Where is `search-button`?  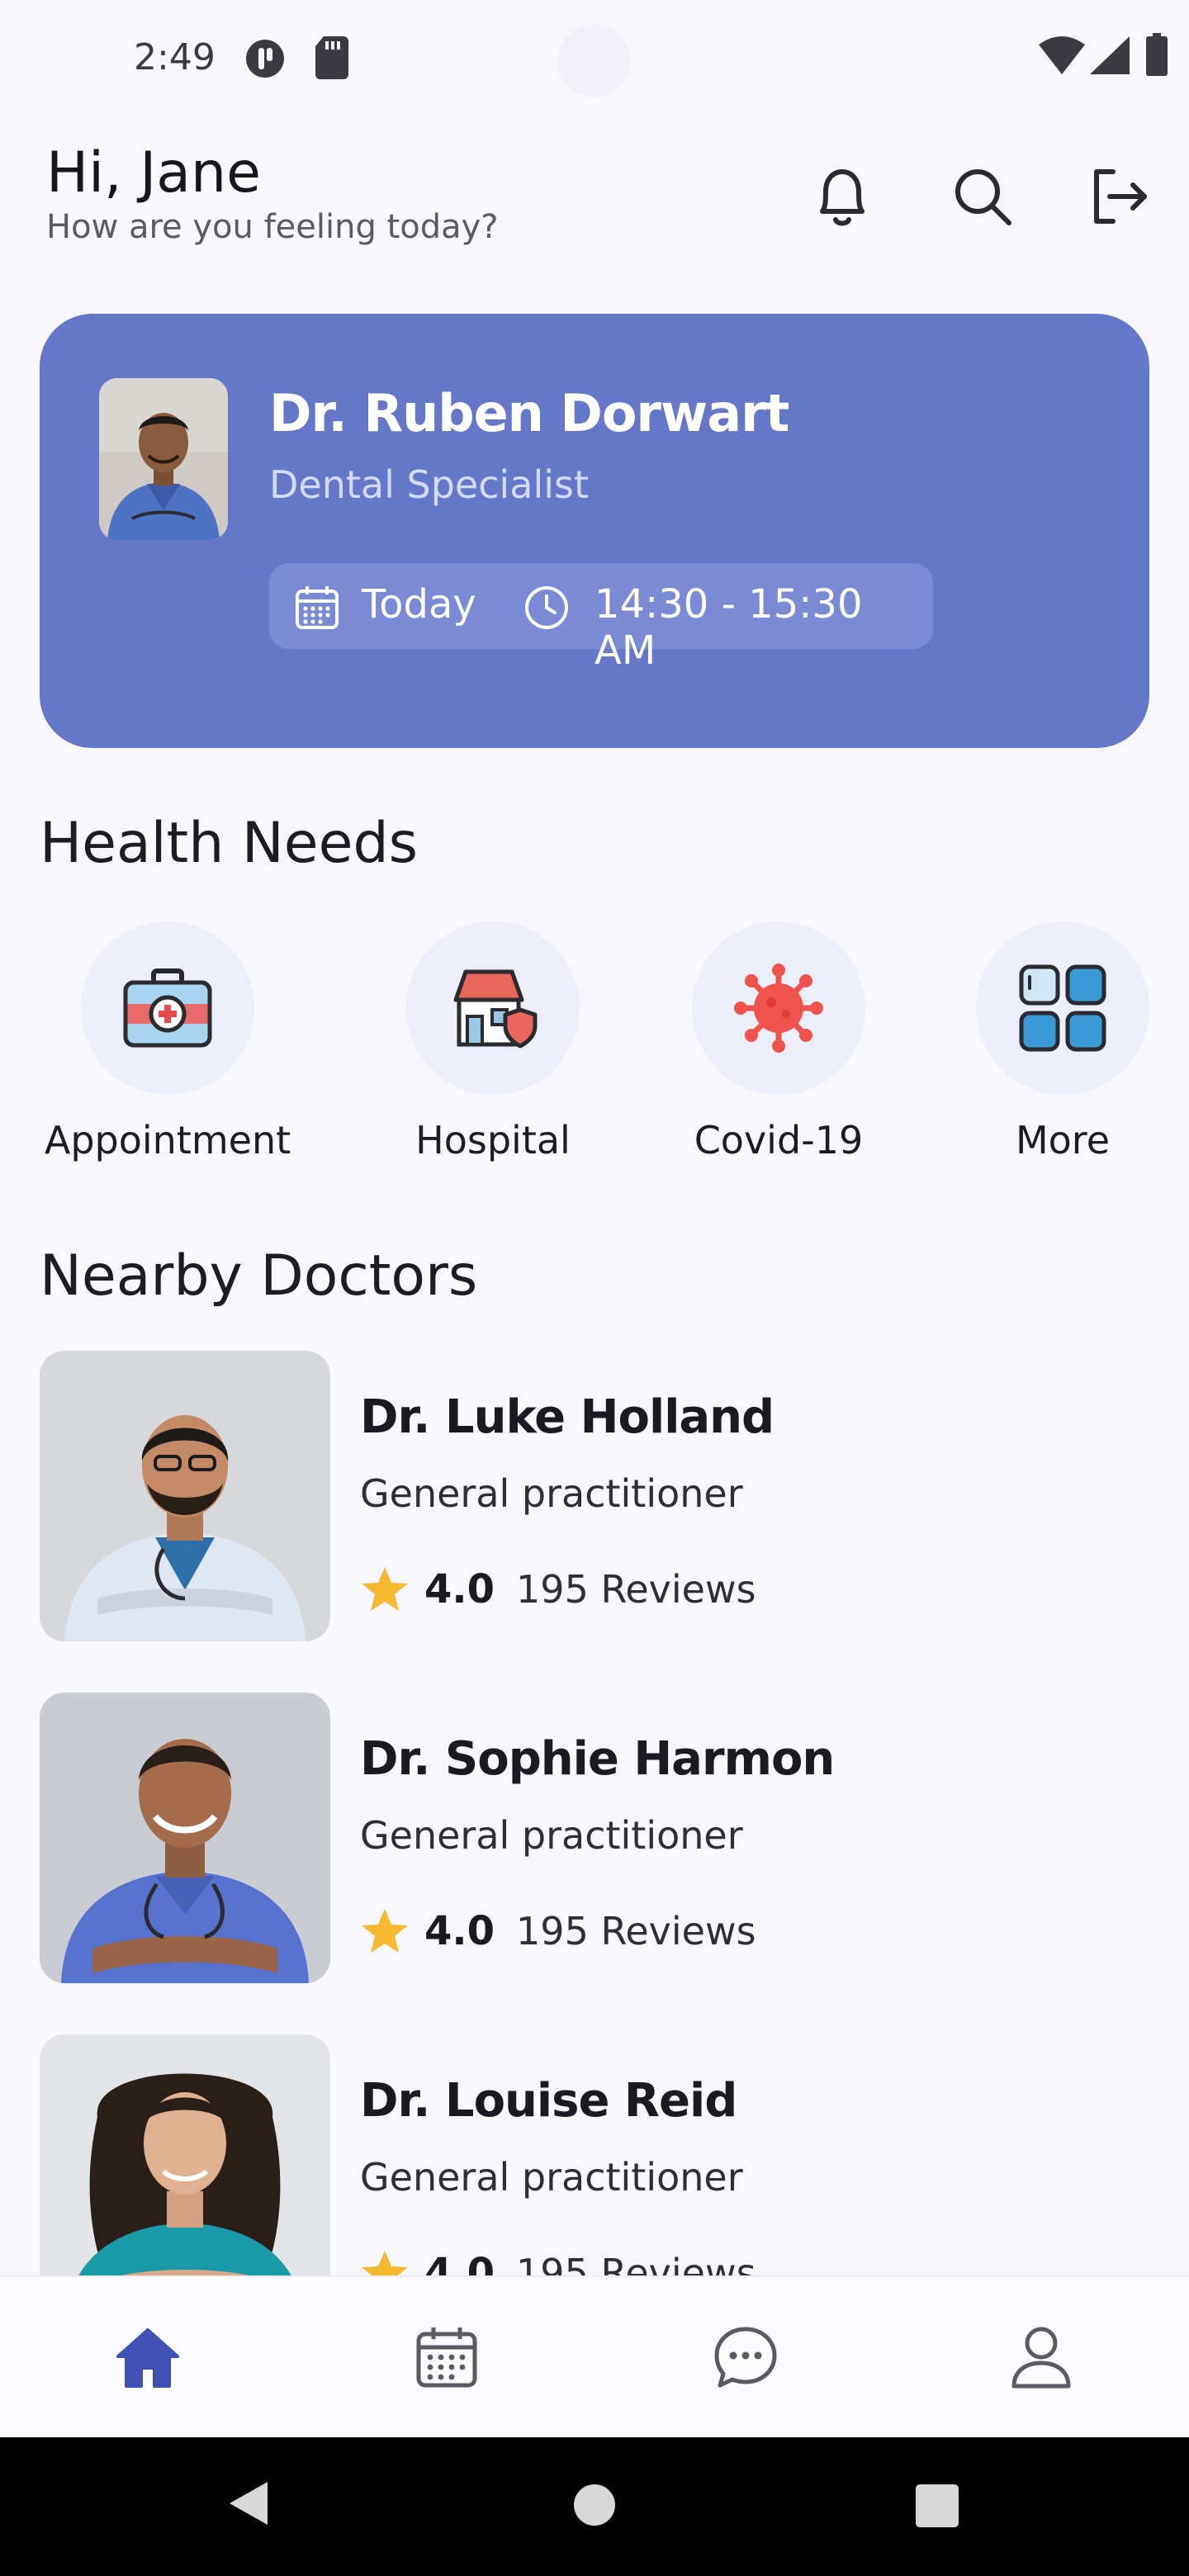
search-button is located at coordinates (982, 196).